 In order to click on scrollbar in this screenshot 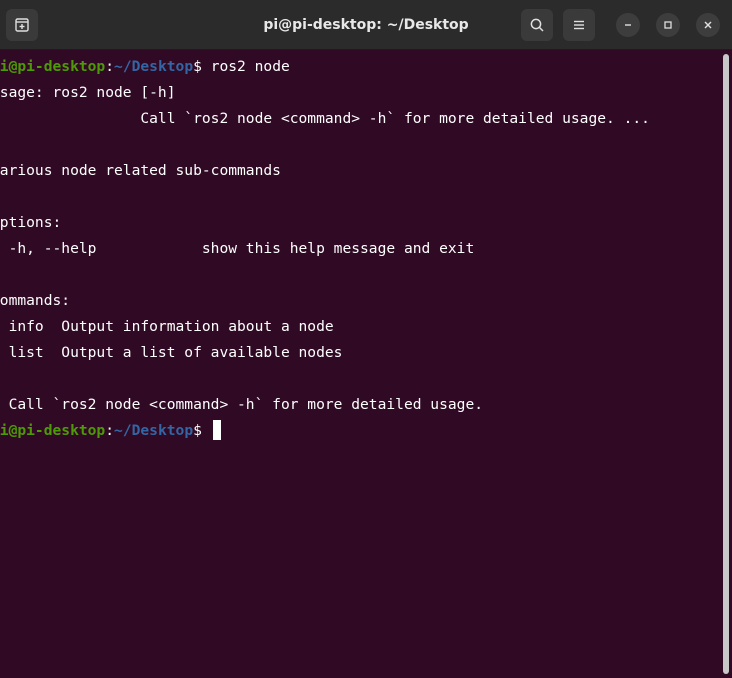, I will do `click(726, 366)`.